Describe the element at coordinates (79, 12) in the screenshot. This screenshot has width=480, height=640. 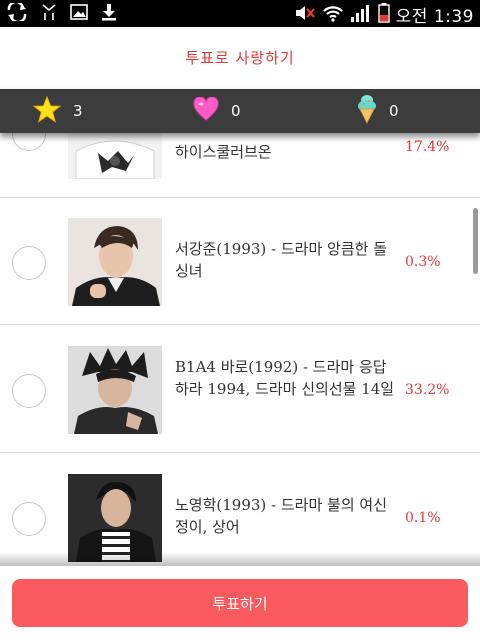
I see `image-icon` at that location.